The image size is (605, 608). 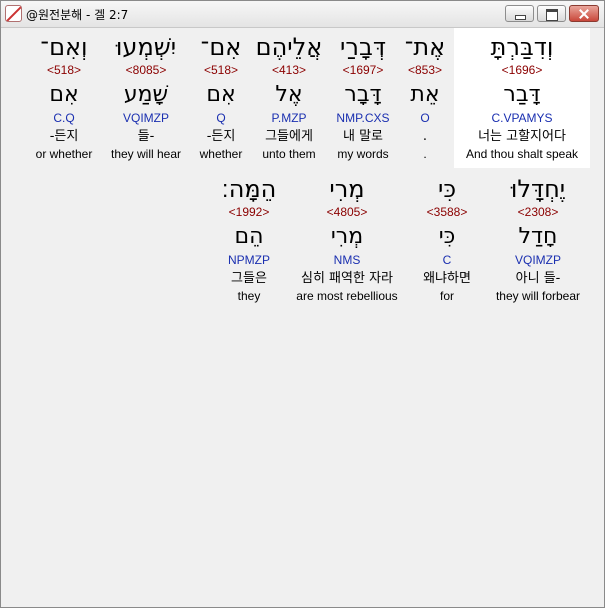 I want to click on close-button, so click(x=584, y=13).